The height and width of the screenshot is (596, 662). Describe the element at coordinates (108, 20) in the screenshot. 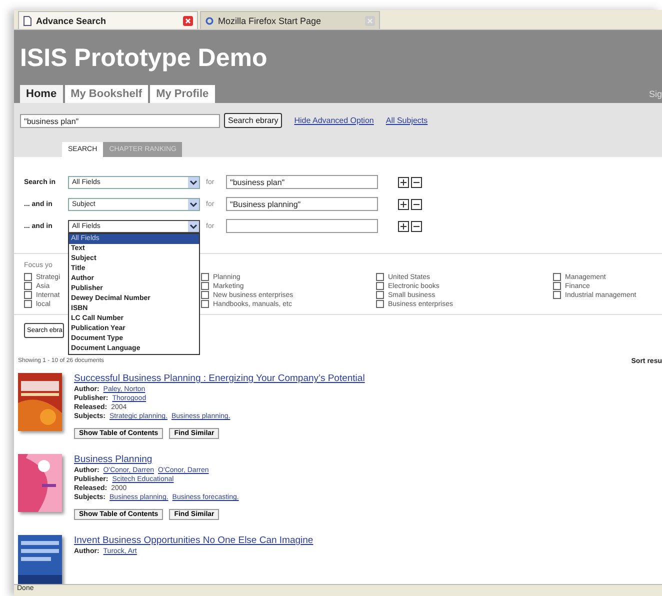

I see `browser-tab: Advance Search` at that location.